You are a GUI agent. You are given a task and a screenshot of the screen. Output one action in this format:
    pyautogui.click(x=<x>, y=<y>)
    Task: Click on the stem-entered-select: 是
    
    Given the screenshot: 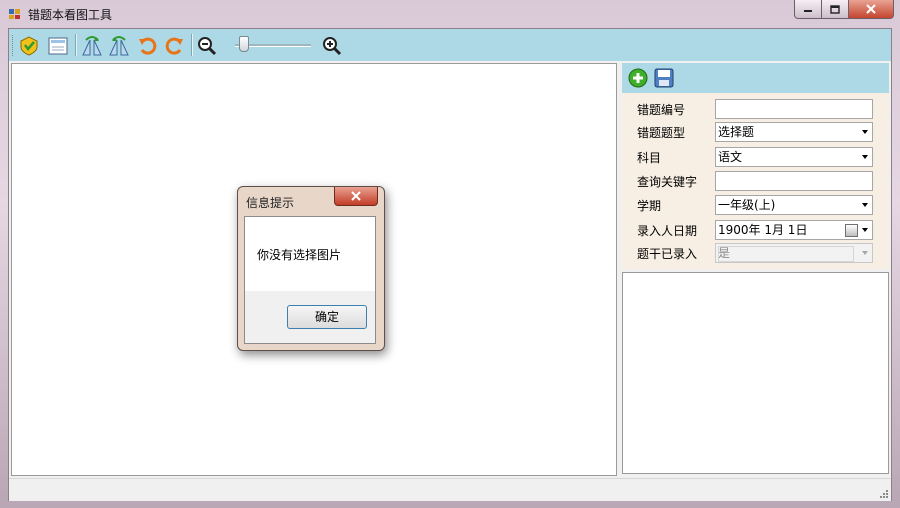 What is the action you would take?
    pyautogui.click(x=794, y=253)
    